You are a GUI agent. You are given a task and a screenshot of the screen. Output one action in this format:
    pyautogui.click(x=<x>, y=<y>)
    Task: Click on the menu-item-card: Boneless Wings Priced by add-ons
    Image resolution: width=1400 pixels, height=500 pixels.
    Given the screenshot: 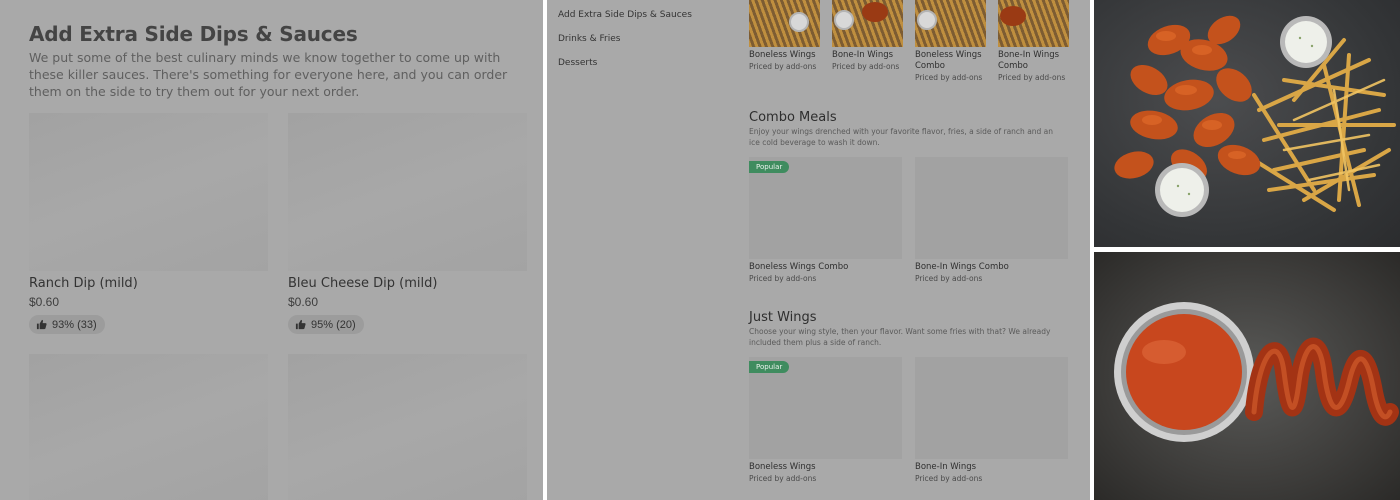 What is the action you would take?
    pyautogui.click(x=784, y=35)
    